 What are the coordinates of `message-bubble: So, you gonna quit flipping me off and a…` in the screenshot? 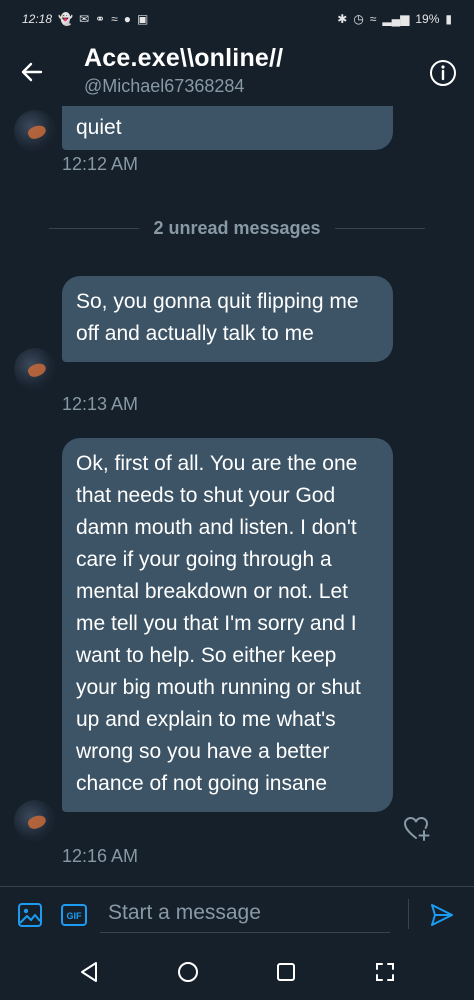 It's located at (227, 319).